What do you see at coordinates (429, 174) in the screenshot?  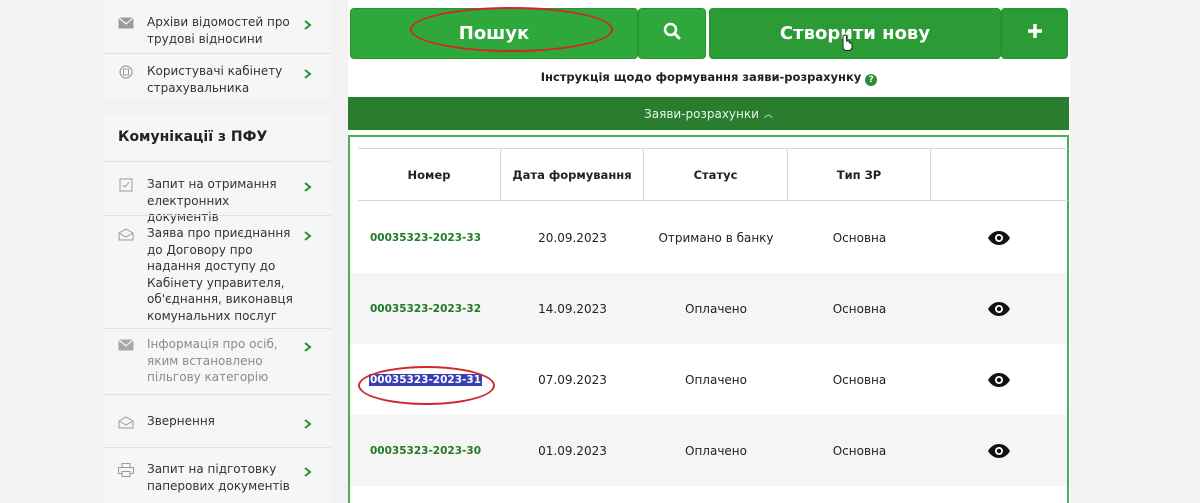 I see `column-header: Номер` at bounding box center [429, 174].